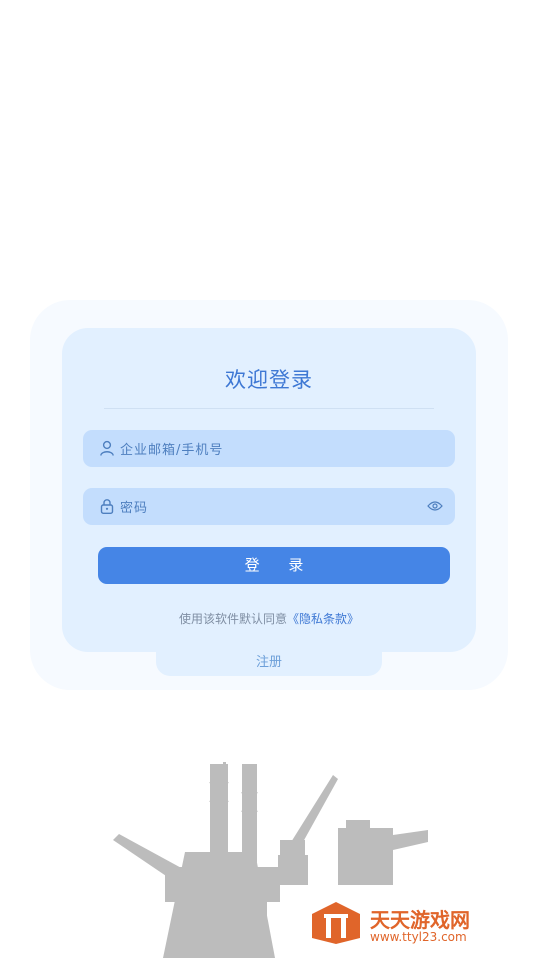 Image resolution: width=538 pixels, height=958 pixels. What do you see at coordinates (420, 920) in the screenshot?
I see `watermark-title: 天天游戏网` at bounding box center [420, 920].